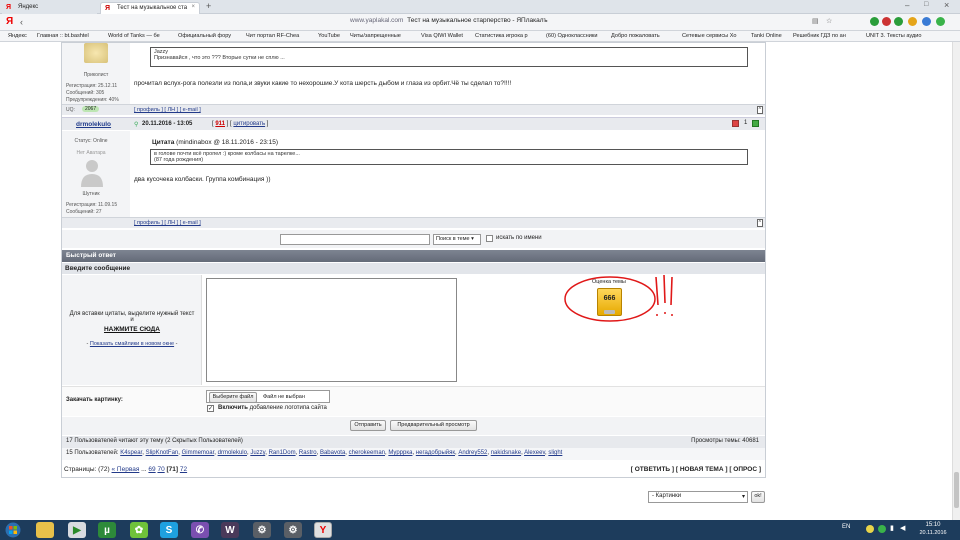 The height and width of the screenshot is (540, 960). Describe the element at coordinates (472, 453) in the screenshot. I see `user-link: Andrey552` at that location.